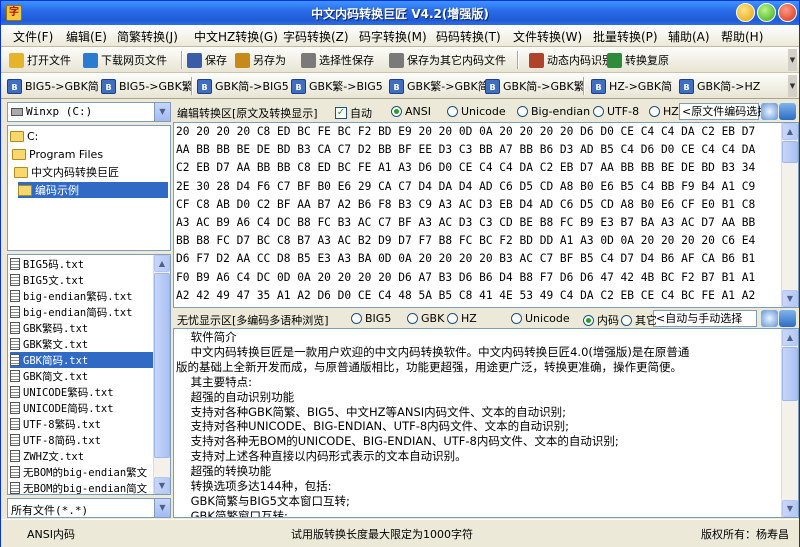  I want to click on menu-item: 中文HZ转换(G), so click(236, 36).